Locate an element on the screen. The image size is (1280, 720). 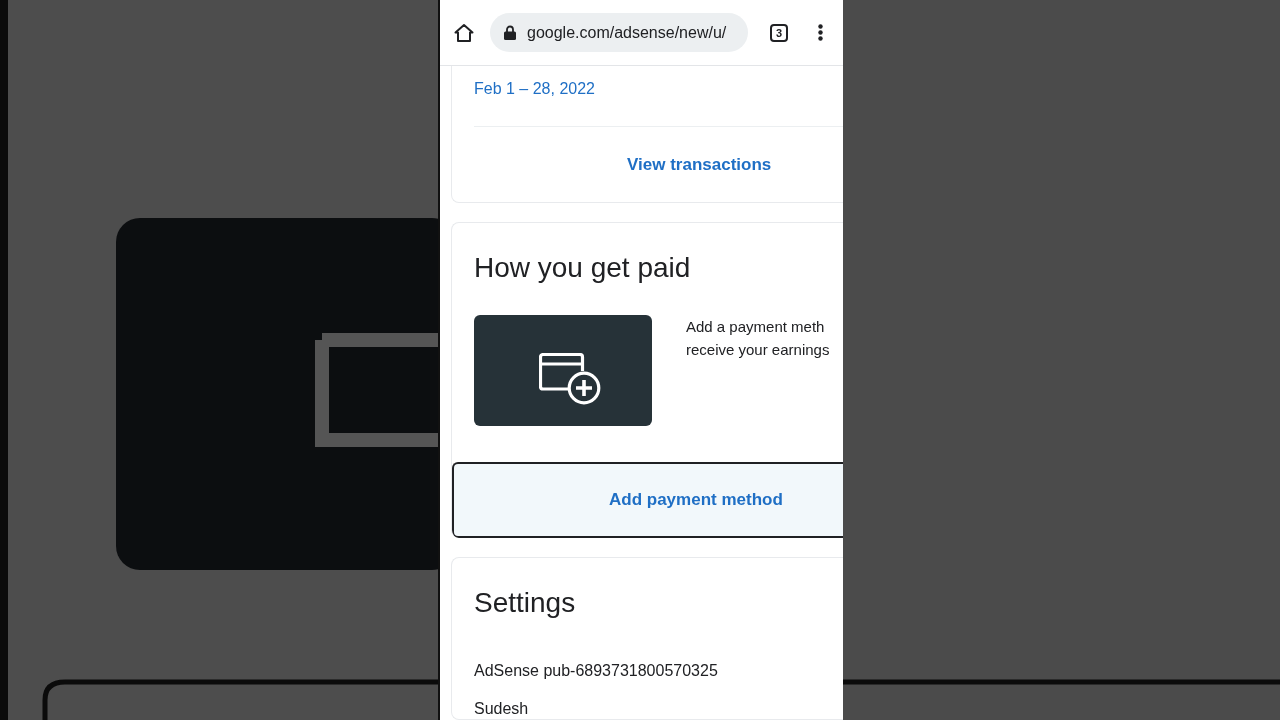
lock-icon is located at coordinates (510, 32).